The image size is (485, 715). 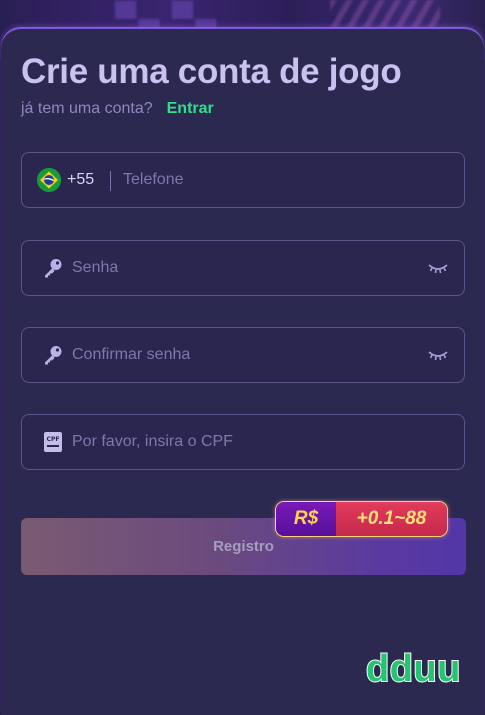 I want to click on login-prompt: já tem uma conta? Entrar, so click(x=117, y=109).